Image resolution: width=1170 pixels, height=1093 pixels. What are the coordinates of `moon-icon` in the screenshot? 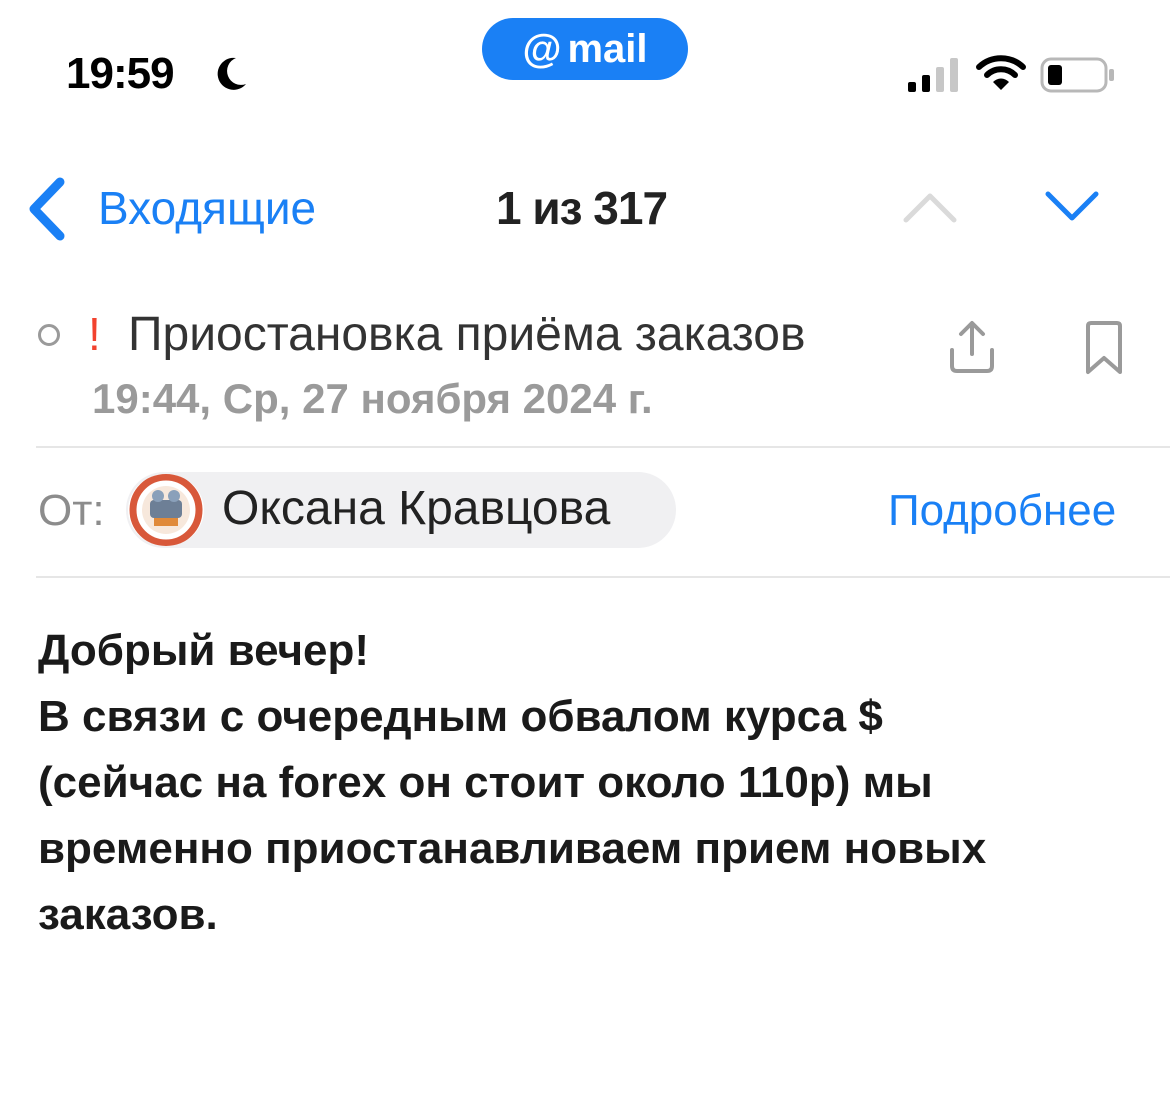 It's located at (231, 73).